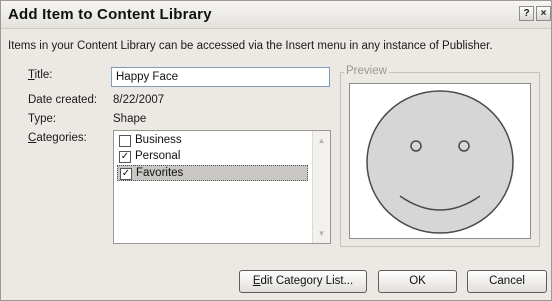 The image size is (552, 301). I want to click on listbox-scrollbar: ▲ ▼, so click(321, 187).